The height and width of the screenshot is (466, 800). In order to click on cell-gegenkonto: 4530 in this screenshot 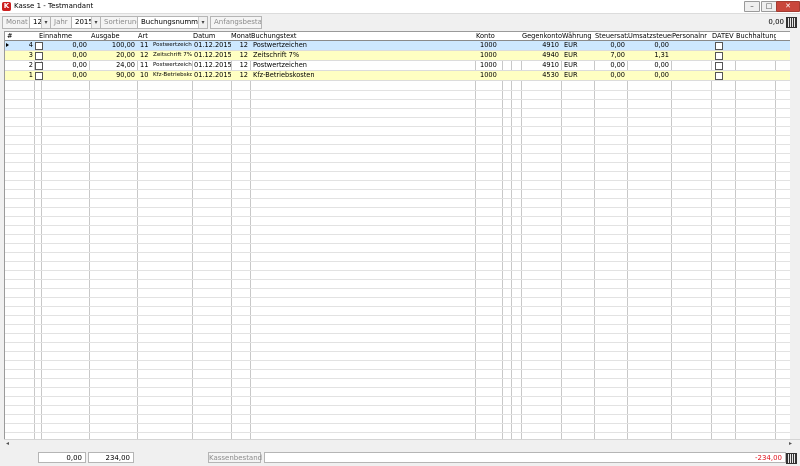, I will do `click(550, 75)`.